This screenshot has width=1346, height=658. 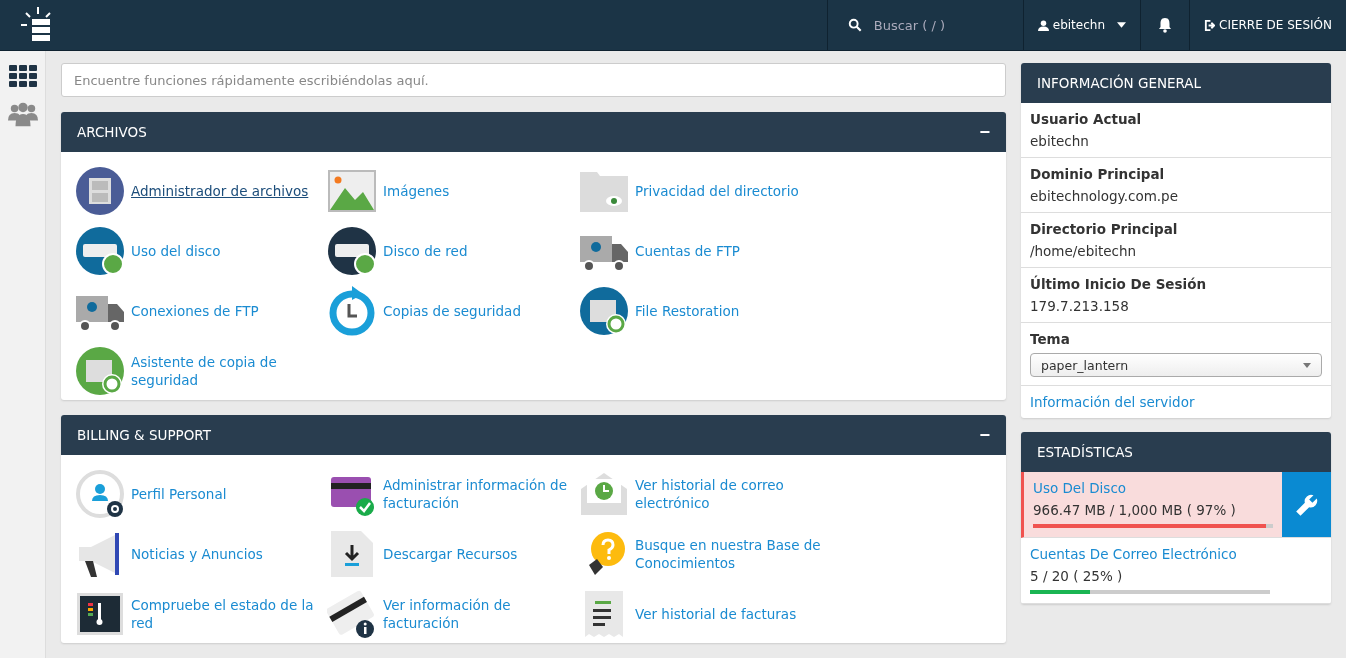 I want to click on theme-dropdown: paper_lantern, so click(x=1176, y=365).